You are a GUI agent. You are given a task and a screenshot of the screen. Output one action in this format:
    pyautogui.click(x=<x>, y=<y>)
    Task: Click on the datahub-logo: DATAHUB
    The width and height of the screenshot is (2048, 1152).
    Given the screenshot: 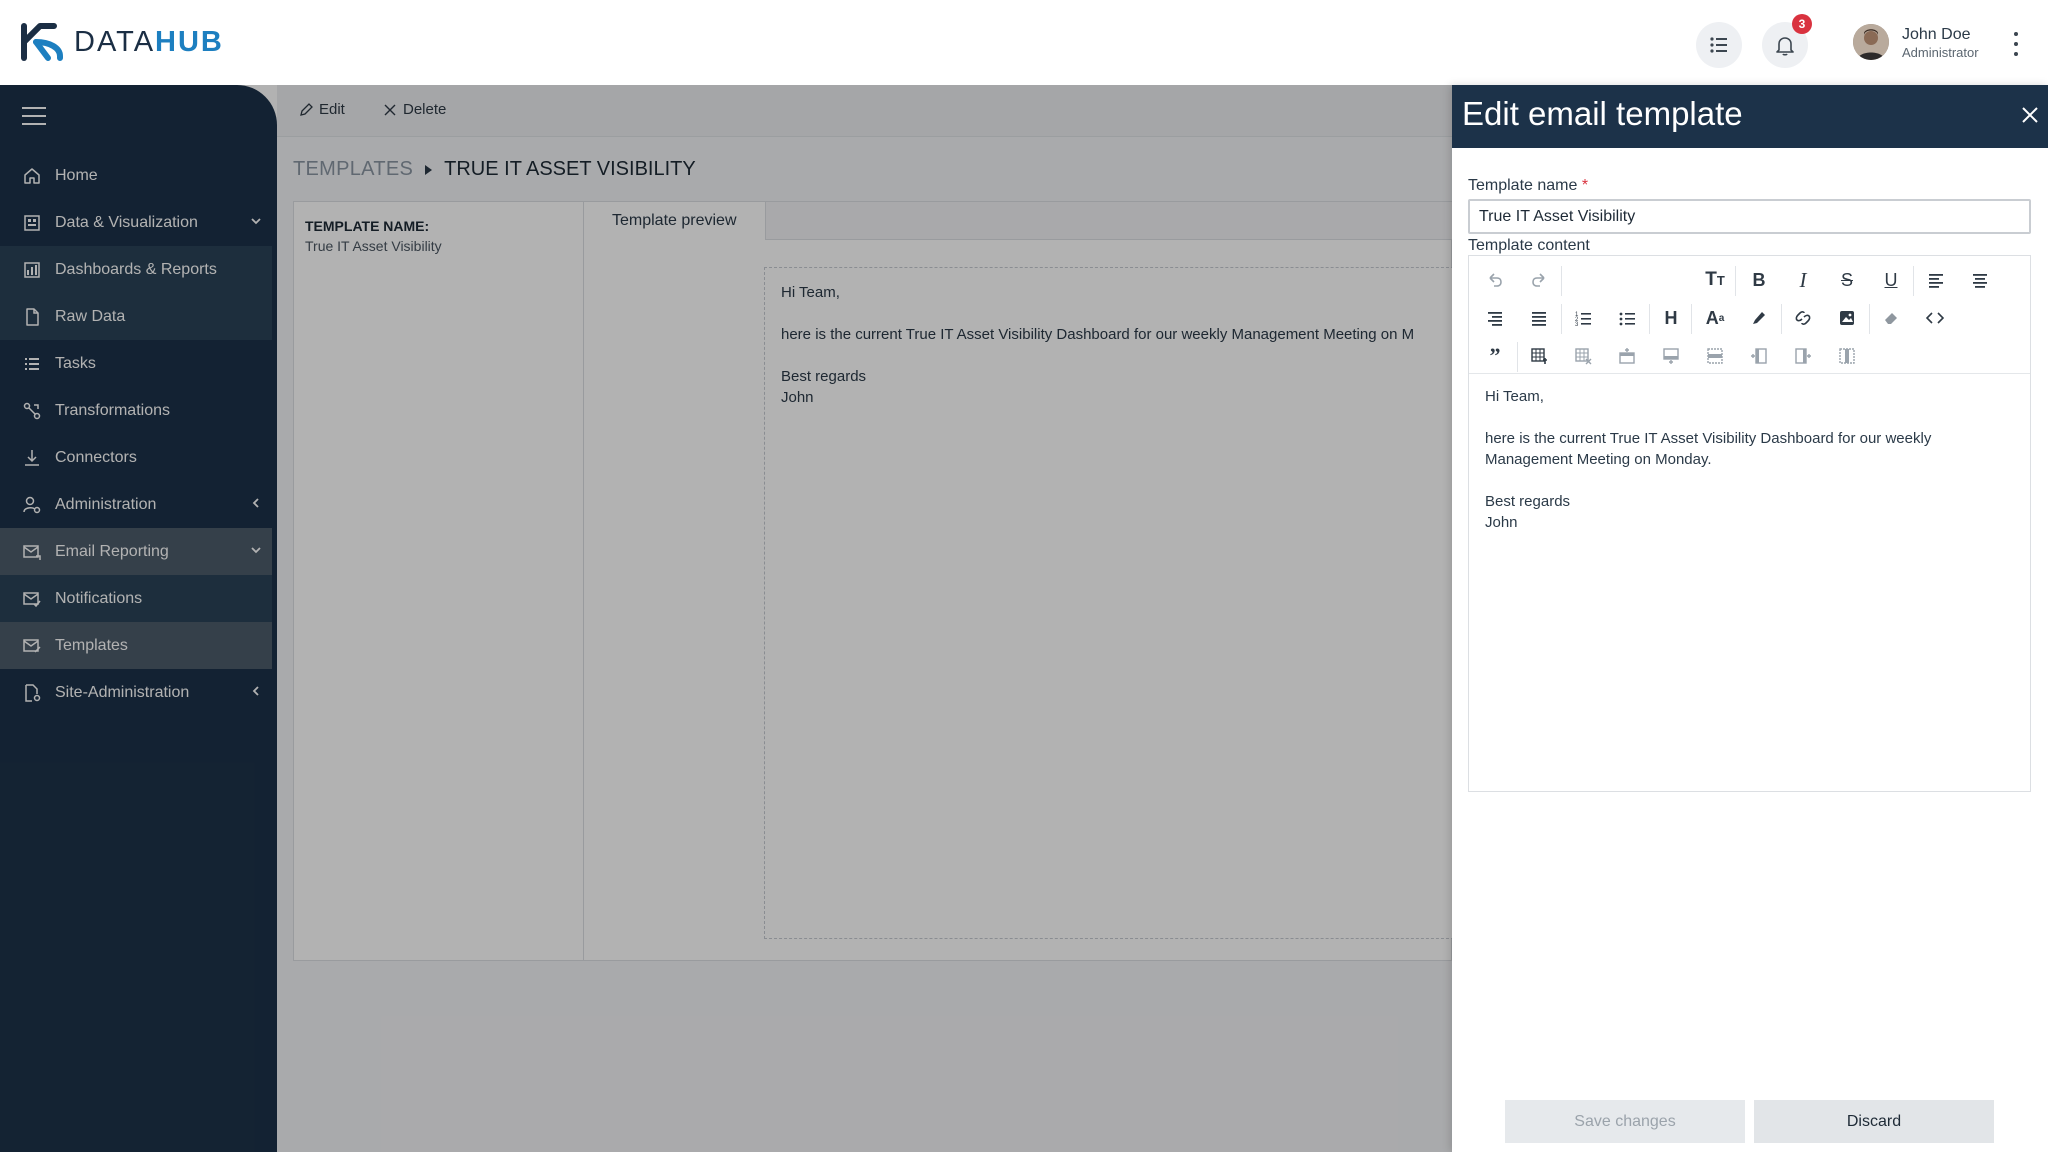 What is the action you would take?
    pyautogui.click(x=122, y=42)
    